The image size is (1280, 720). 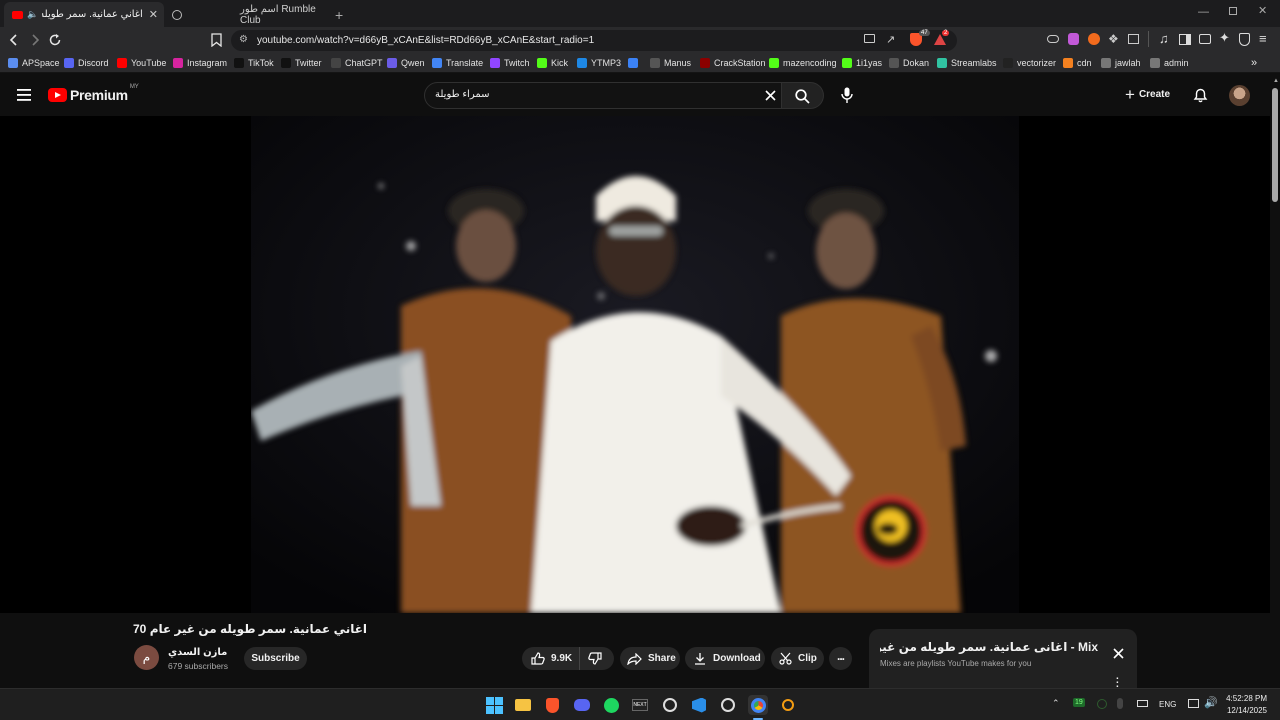 What do you see at coordinates (523, 705) in the screenshot?
I see `file-explorer-icon` at bounding box center [523, 705].